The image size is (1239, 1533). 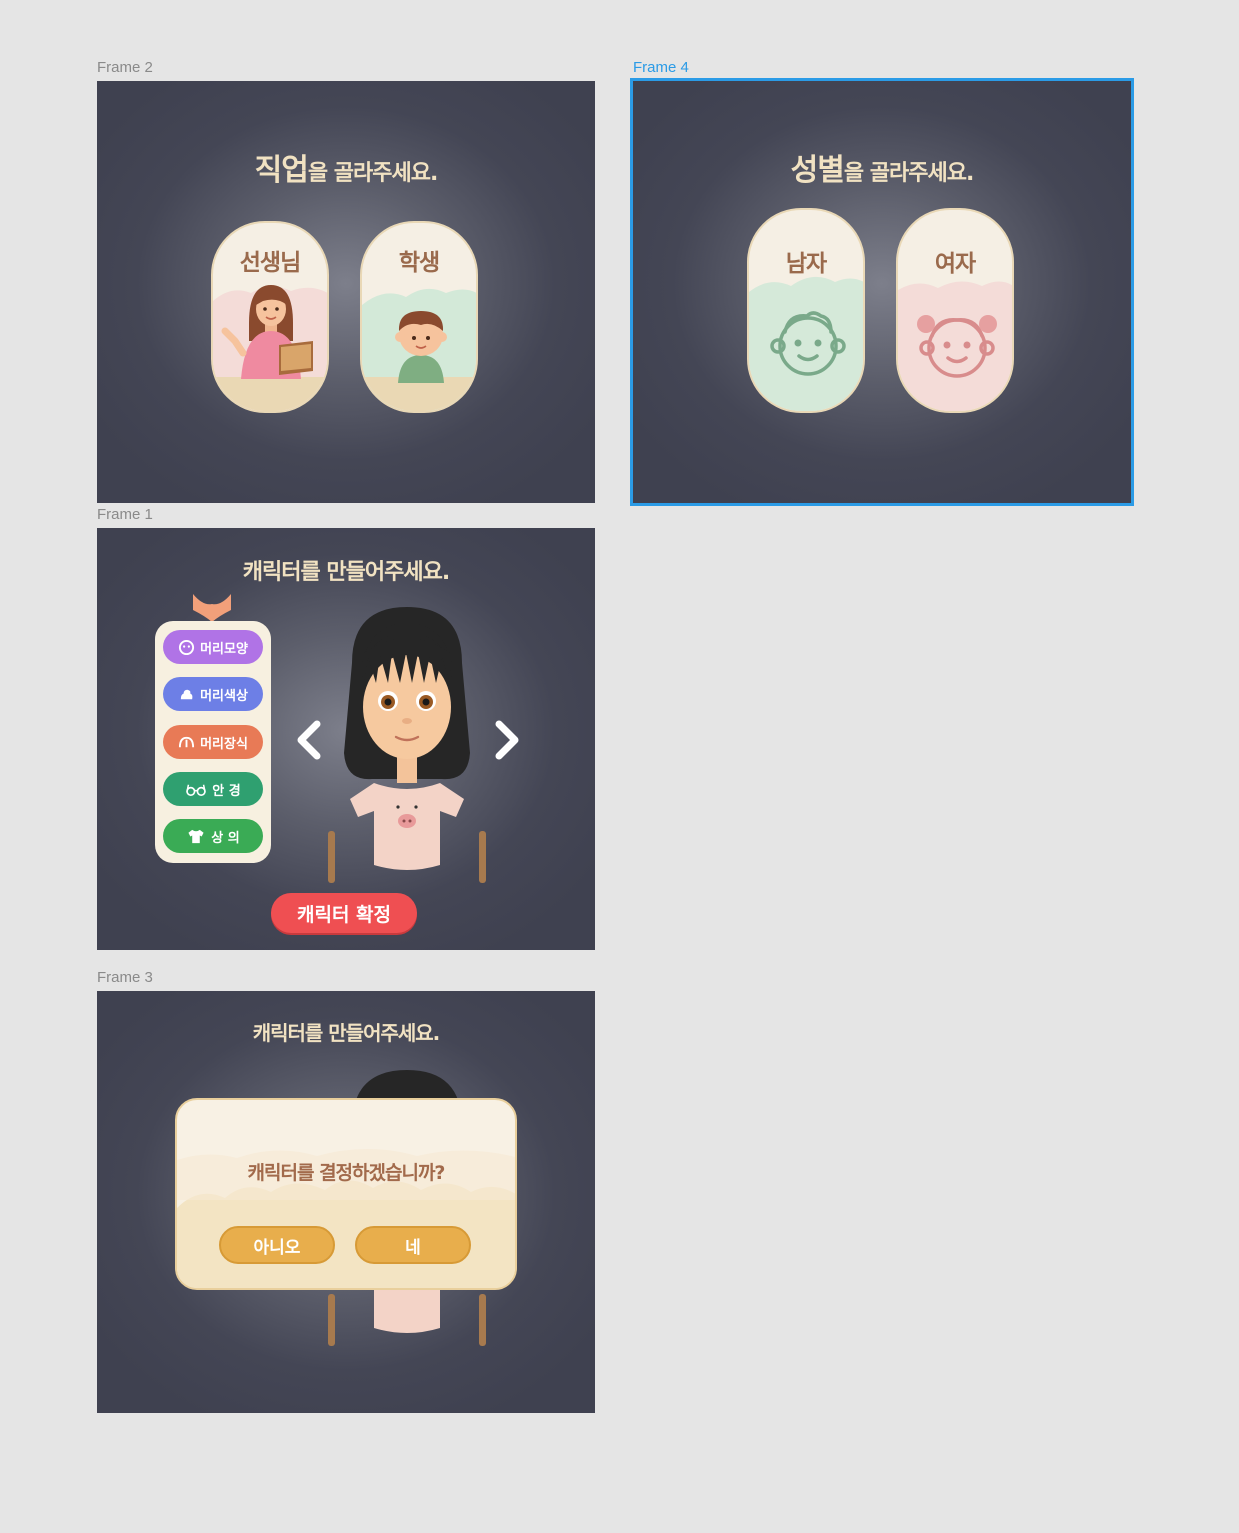 I want to click on frame-label: Frame 3, so click(x=125, y=977).